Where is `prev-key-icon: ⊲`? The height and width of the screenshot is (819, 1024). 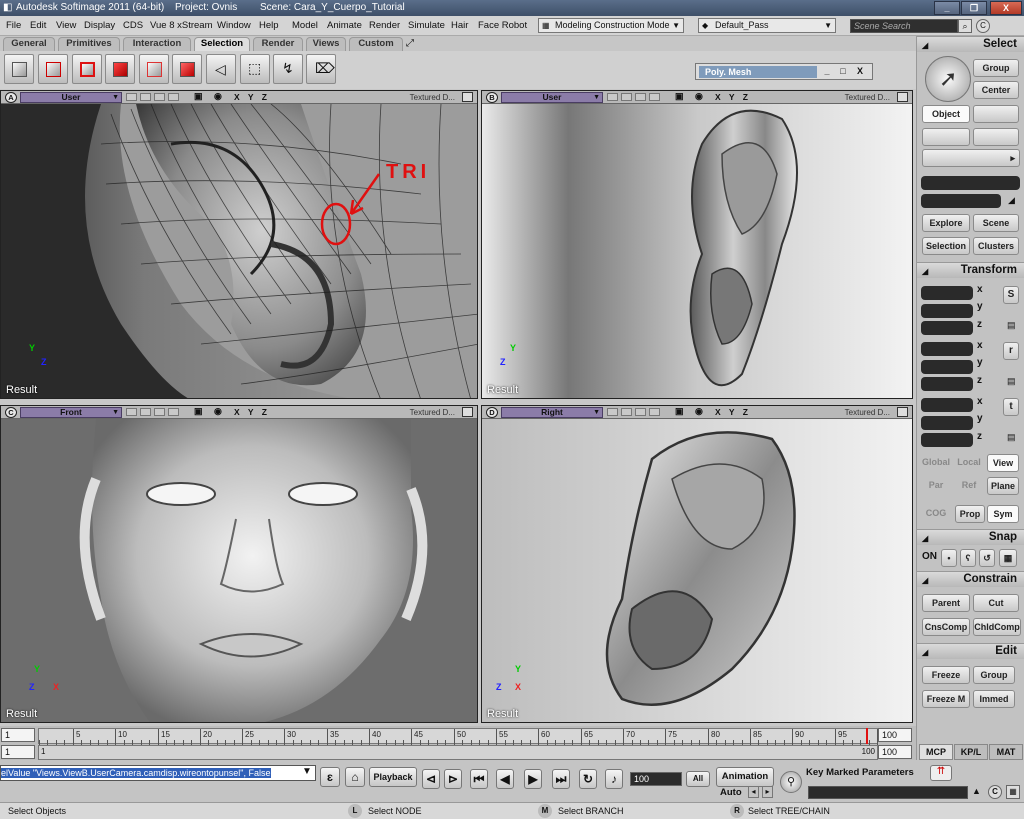
prev-key-icon: ⊲ is located at coordinates (431, 779).